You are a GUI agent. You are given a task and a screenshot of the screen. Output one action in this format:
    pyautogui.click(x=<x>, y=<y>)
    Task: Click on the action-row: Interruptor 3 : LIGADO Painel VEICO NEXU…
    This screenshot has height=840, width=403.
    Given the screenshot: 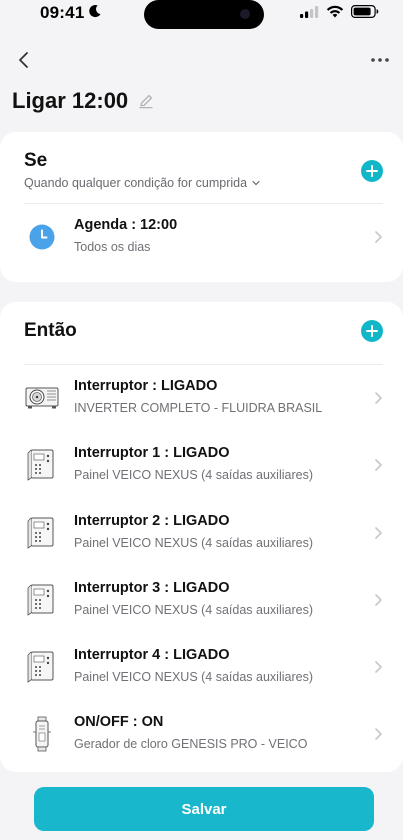 What is the action you would take?
    pyautogui.click(x=201, y=600)
    